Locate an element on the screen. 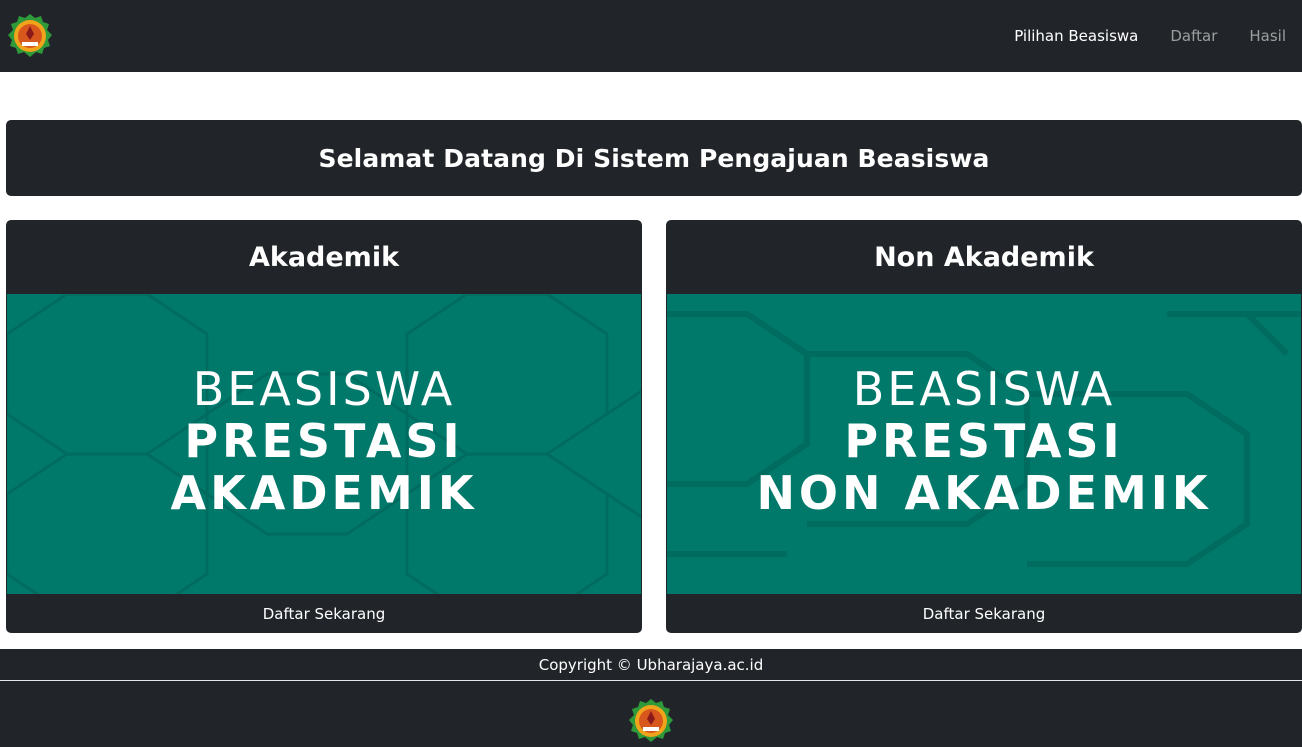  footer: Copyright © Ubharajaya.ac.id is located at coordinates (651, 698).